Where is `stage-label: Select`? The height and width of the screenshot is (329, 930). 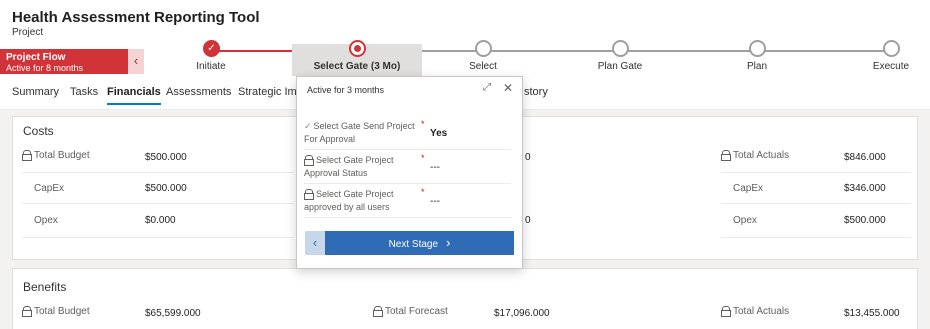 stage-label: Select is located at coordinates (483, 66).